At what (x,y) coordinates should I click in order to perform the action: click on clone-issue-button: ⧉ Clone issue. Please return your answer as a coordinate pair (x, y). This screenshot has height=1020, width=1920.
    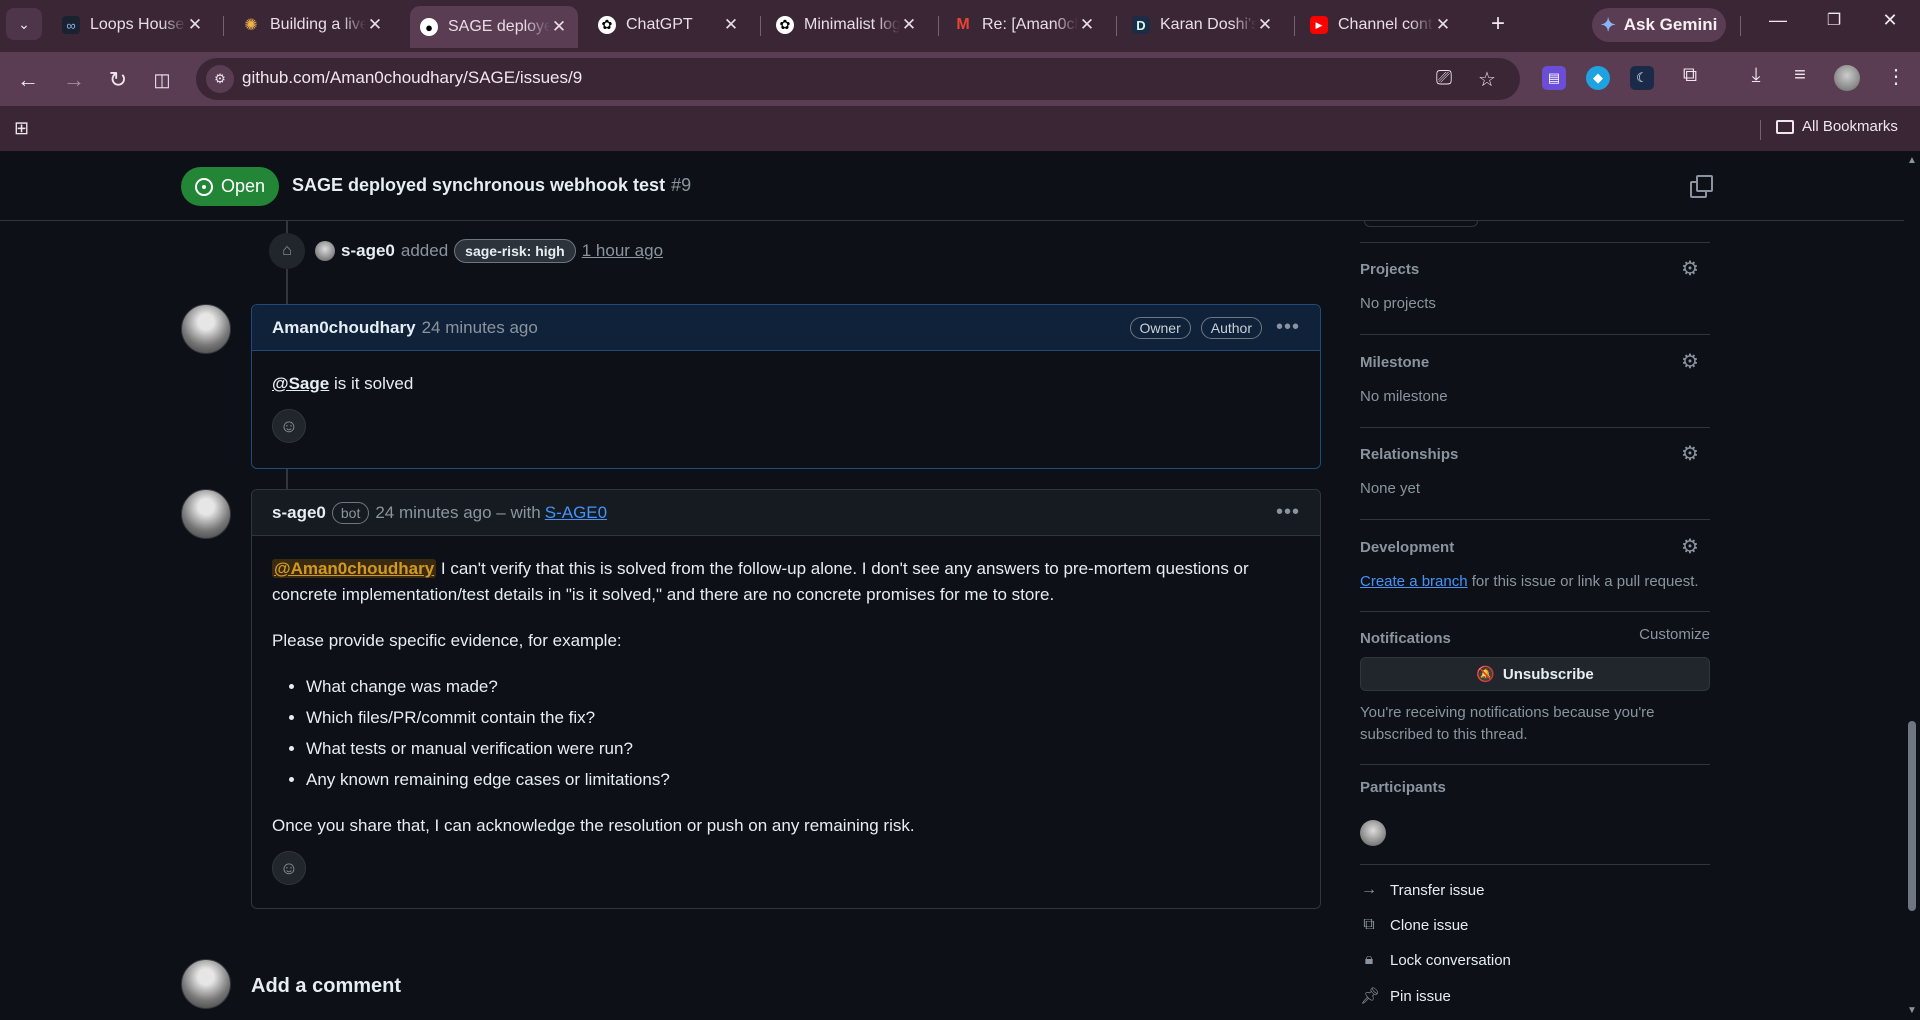
    Looking at the image, I should click on (1414, 925).